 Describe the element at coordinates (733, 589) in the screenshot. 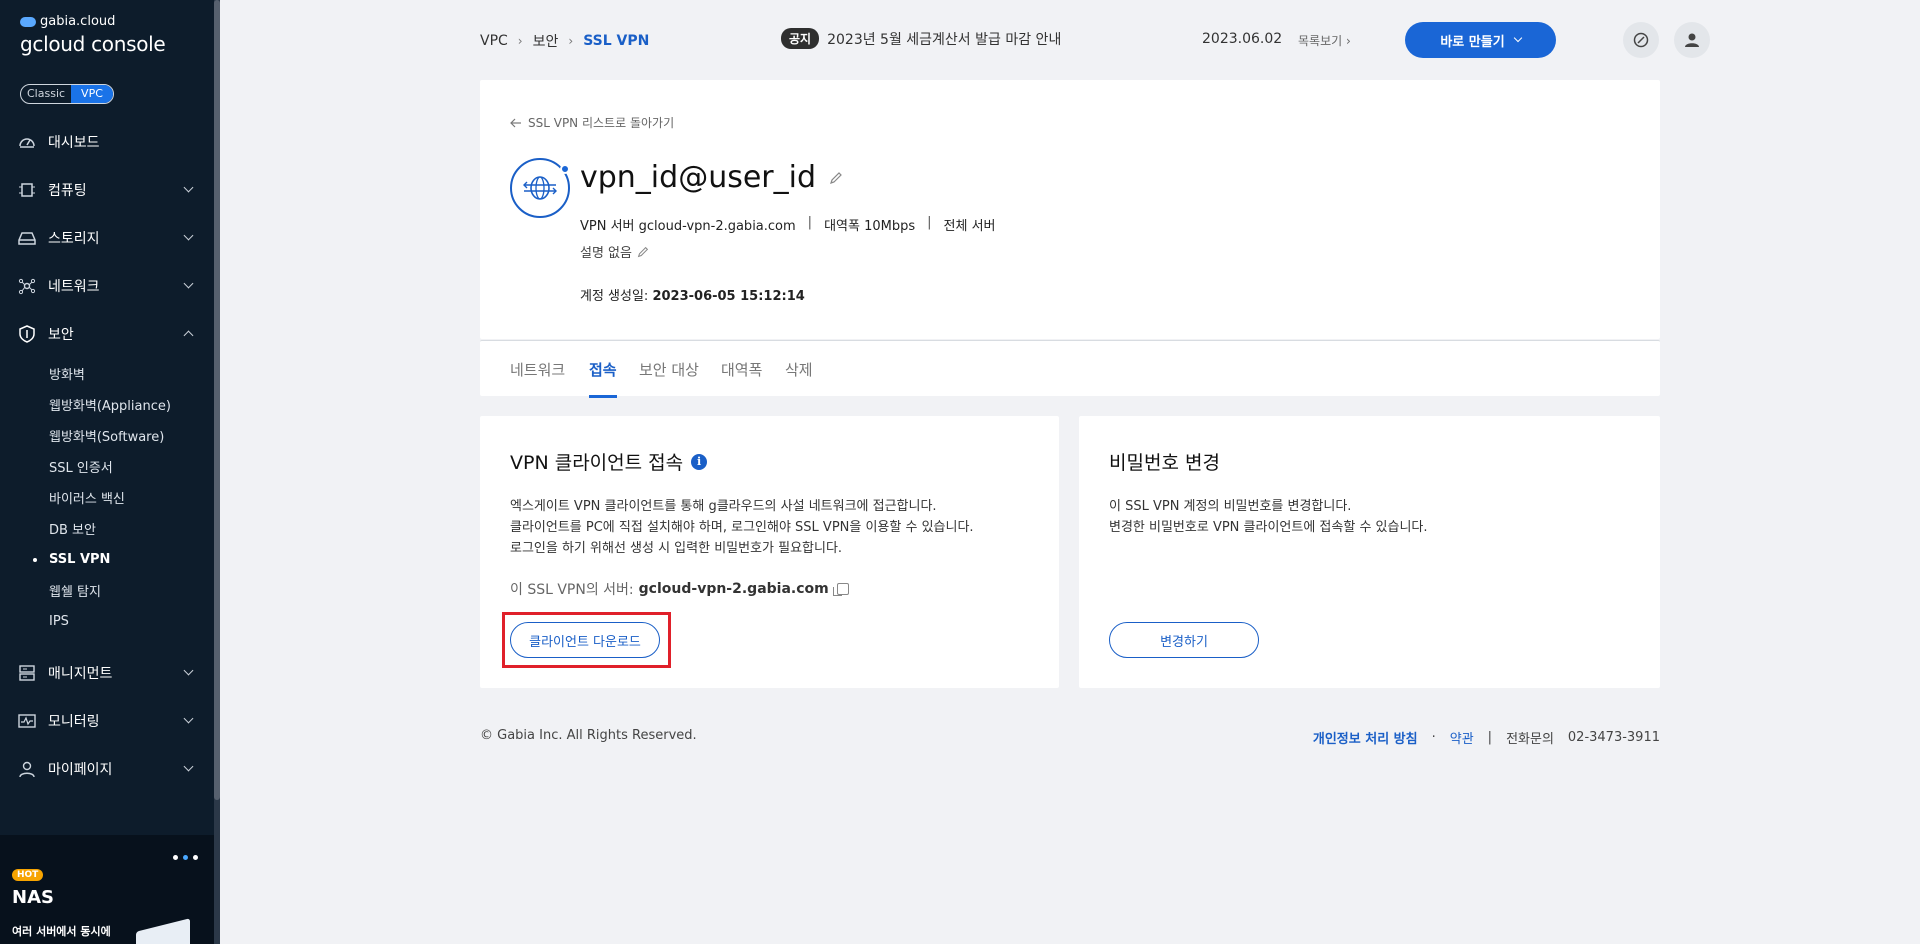

I see `server-value: gcloud-vpn-2.gabia.com` at that location.